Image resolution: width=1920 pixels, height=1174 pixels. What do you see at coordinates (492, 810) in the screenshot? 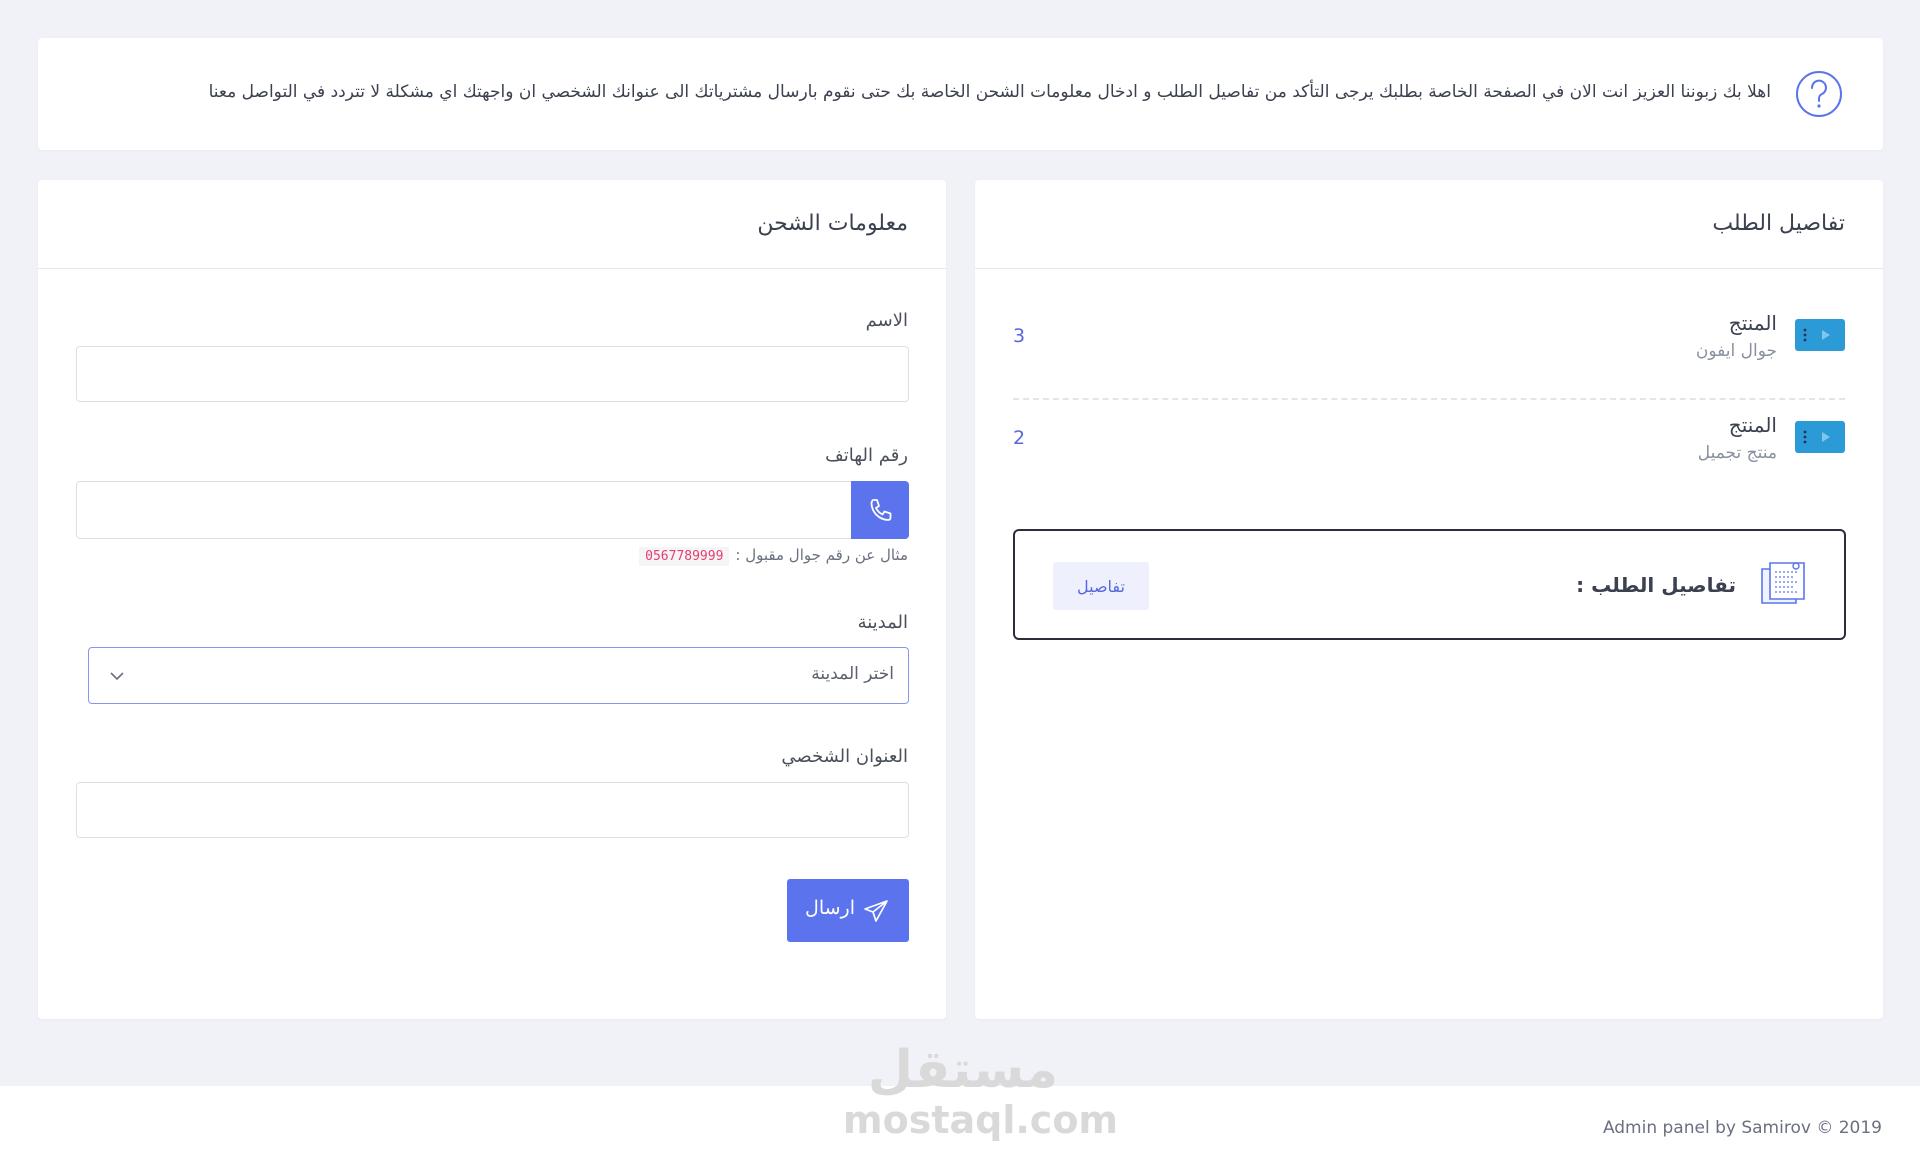
I see `address-field` at bounding box center [492, 810].